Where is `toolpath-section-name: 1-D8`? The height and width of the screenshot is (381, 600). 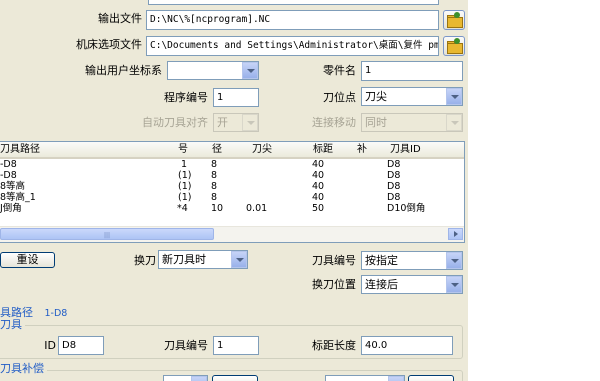 toolpath-section-name: 1-D8 is located at coordinates (56, 313).